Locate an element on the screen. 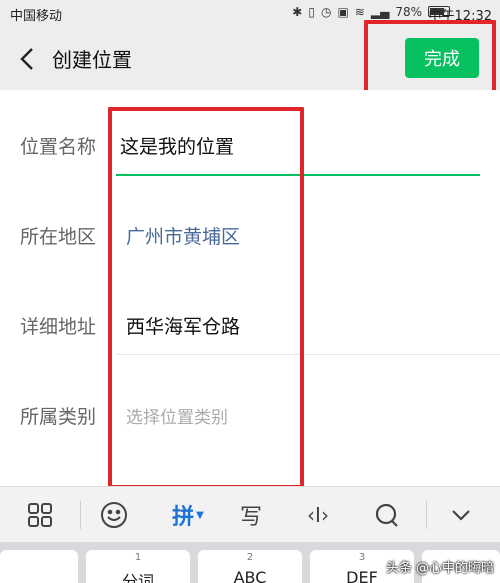 This screenshot has width=500, height=583. key-2-label: ABC is located at coordinates (250, 575).